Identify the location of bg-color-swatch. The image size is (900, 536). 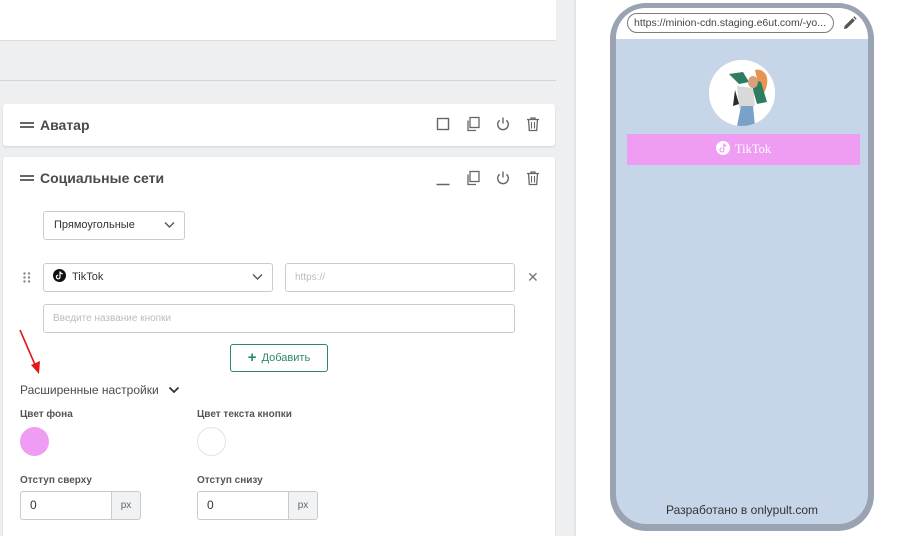
(34, 441).